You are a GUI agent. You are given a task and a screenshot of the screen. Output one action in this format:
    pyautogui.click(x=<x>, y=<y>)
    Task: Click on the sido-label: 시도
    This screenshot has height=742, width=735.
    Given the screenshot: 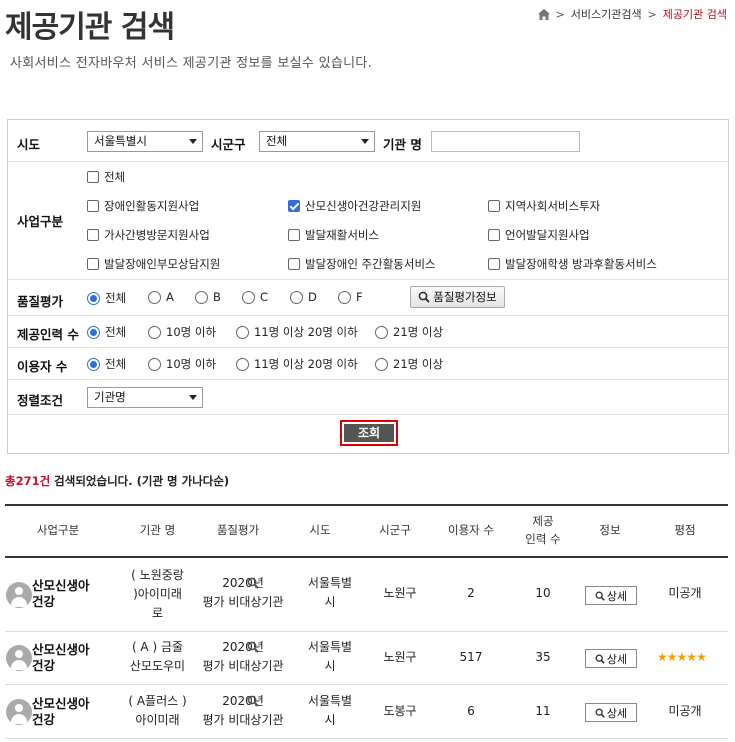 What is the action you would take?
    pyautogui.click(x=29, y=144)
    